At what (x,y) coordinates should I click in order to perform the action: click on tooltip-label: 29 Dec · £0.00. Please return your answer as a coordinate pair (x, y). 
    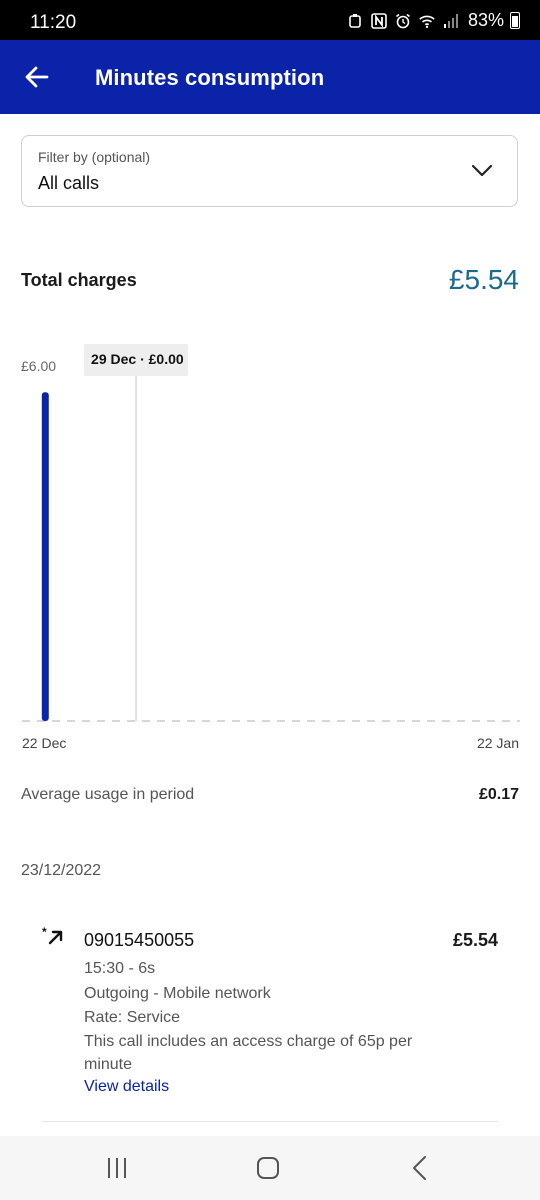
    Looking at the image, I should click on (137, 359).